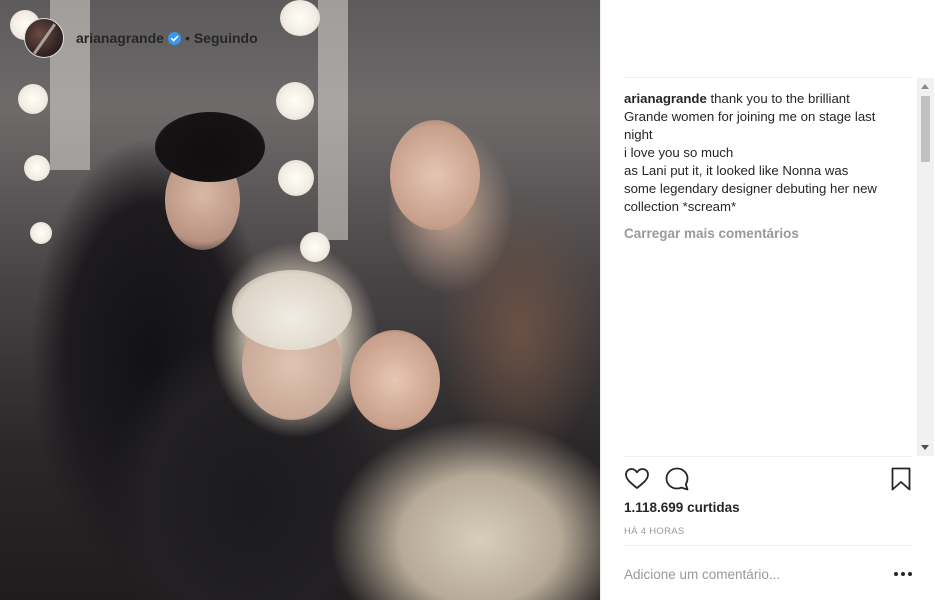 This screenshot has width=935, height=600. What do you see at coordinates (763, 233) in the screenshot?
I see `load-more-comments-link: Carregar mais comentários` at bounding box center [763, 233].